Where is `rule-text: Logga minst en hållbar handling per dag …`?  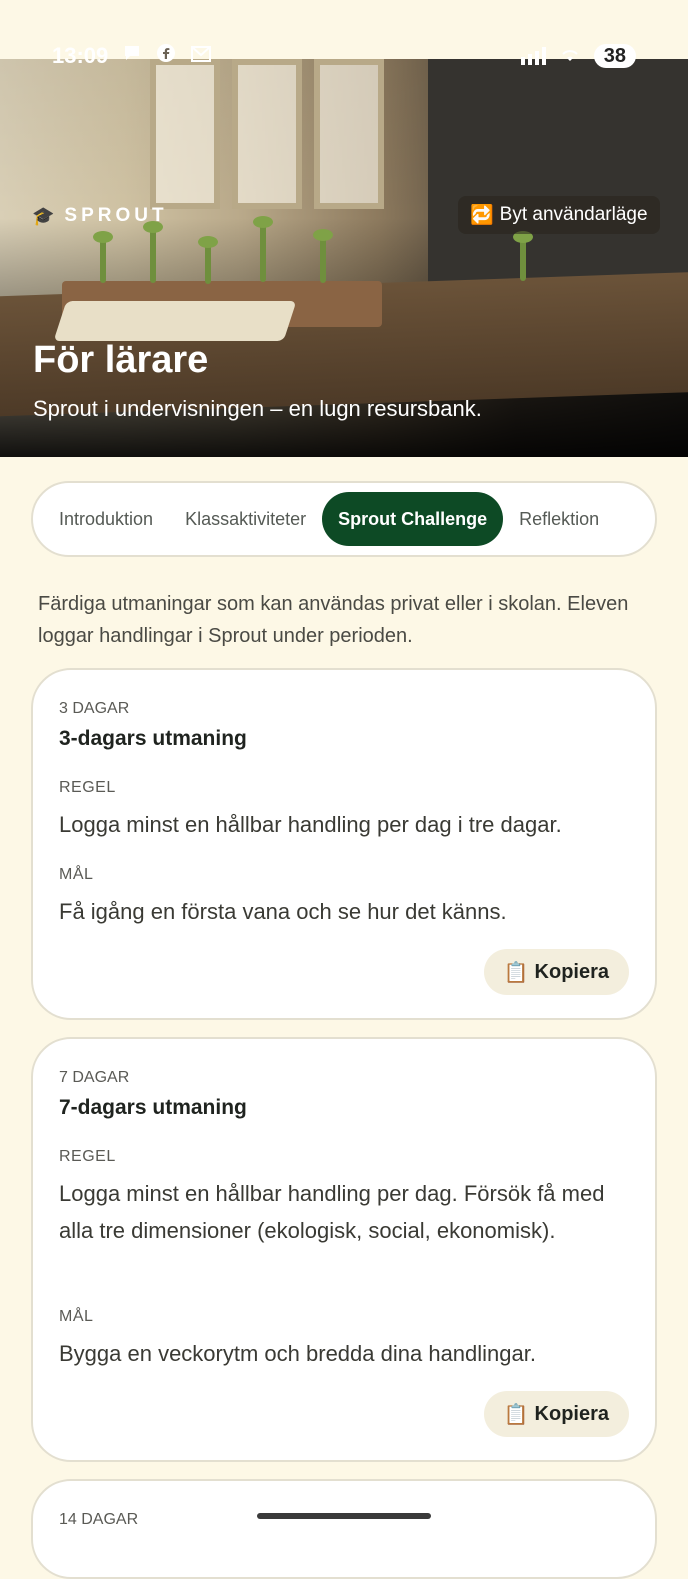 rule-text: Logga minst en hållbar handling per dag … is located at coordinates (310, 824).